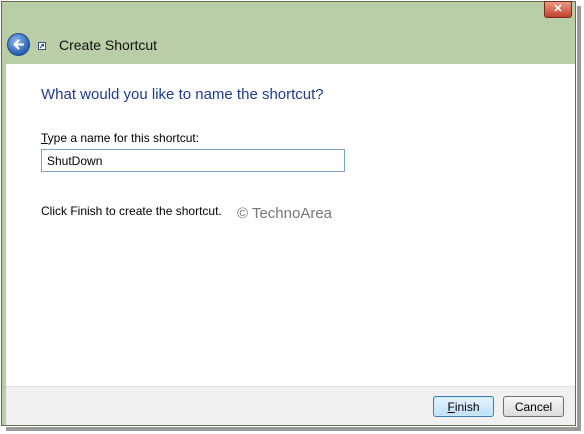 The height and width of the screenshot is (434, 584). I want to click on shortcut-name-label: Type a name for this shortcut:, so click(120, 138).